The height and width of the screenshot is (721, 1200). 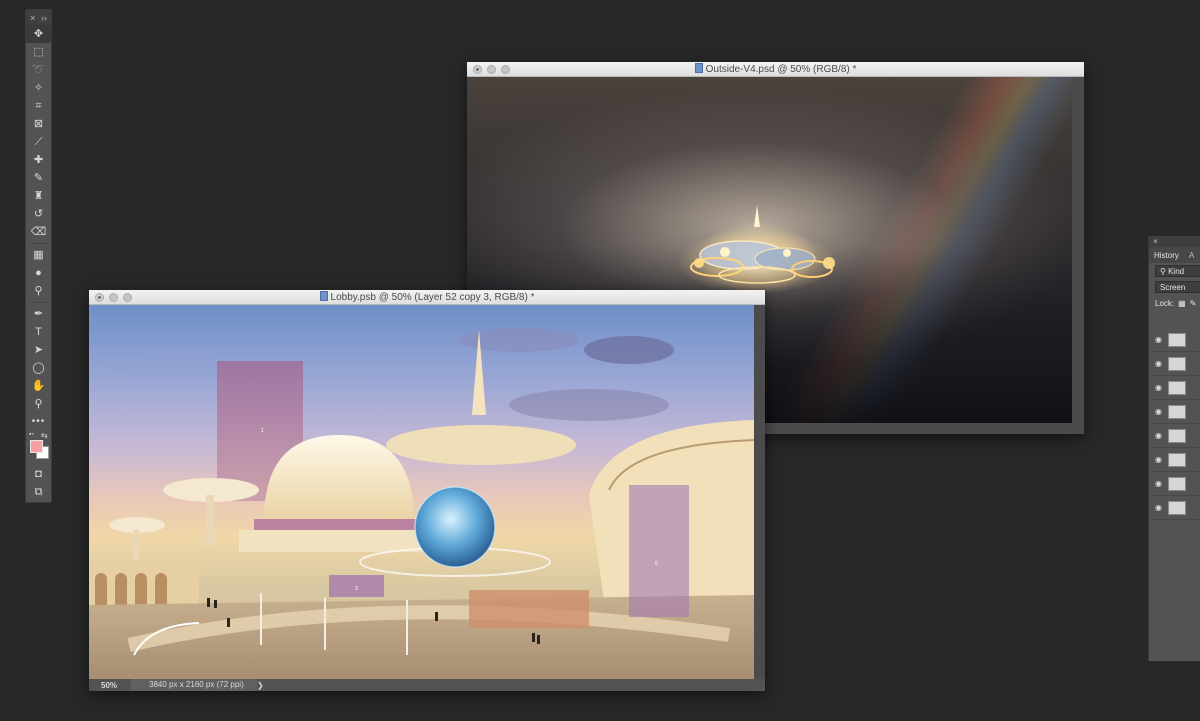 What do you see at coordinates (38, 332) in the screenshot?
I see `type-tool-icon: T` at bounding box center [38, 332].